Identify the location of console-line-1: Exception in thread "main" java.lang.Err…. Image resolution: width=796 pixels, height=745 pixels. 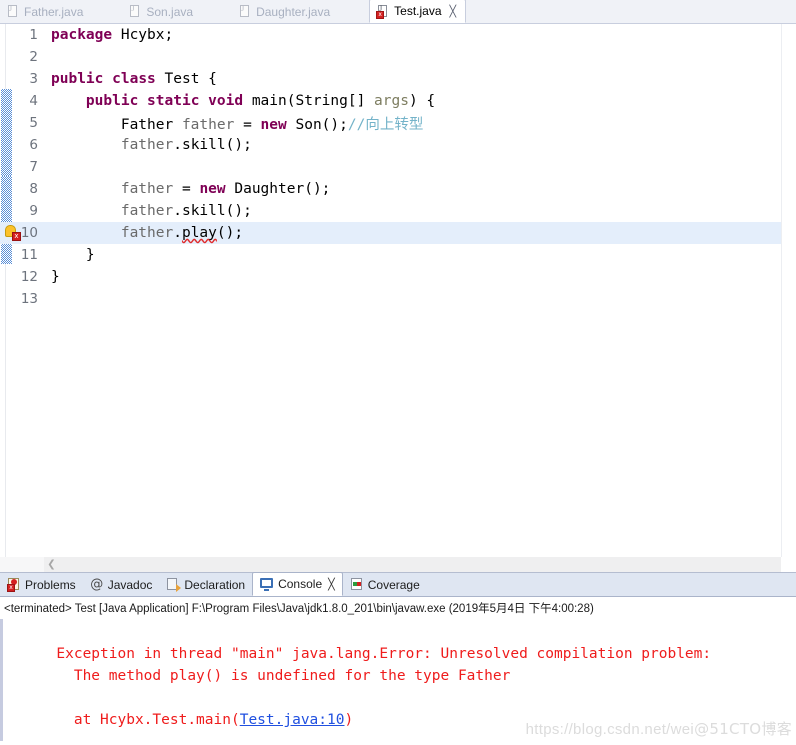
(388, 654).